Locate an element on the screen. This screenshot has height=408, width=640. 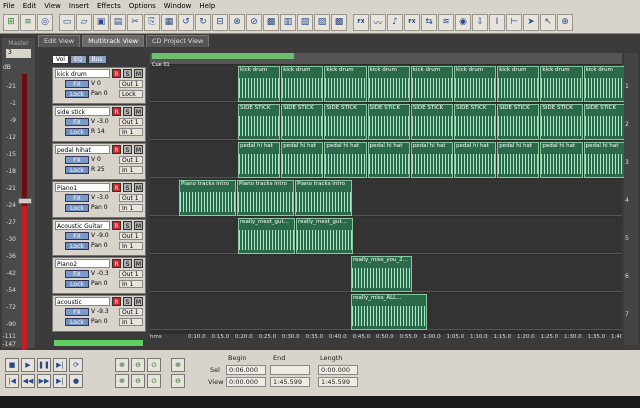
view-end-field: 1:45.599 is located at coordinates (290, 382).